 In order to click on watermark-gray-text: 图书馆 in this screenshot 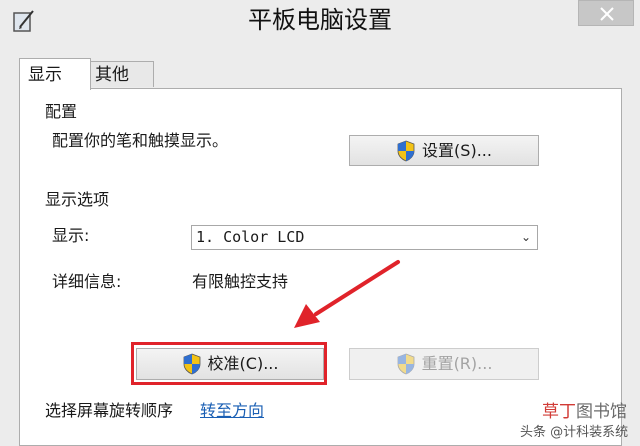, I will do `click(601, 412)`.